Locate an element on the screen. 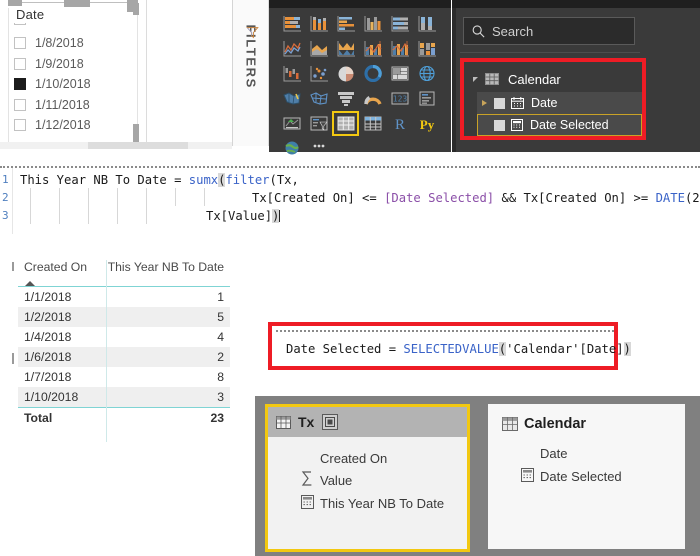  matched-paren: ) is located at coordinates (276, 216).